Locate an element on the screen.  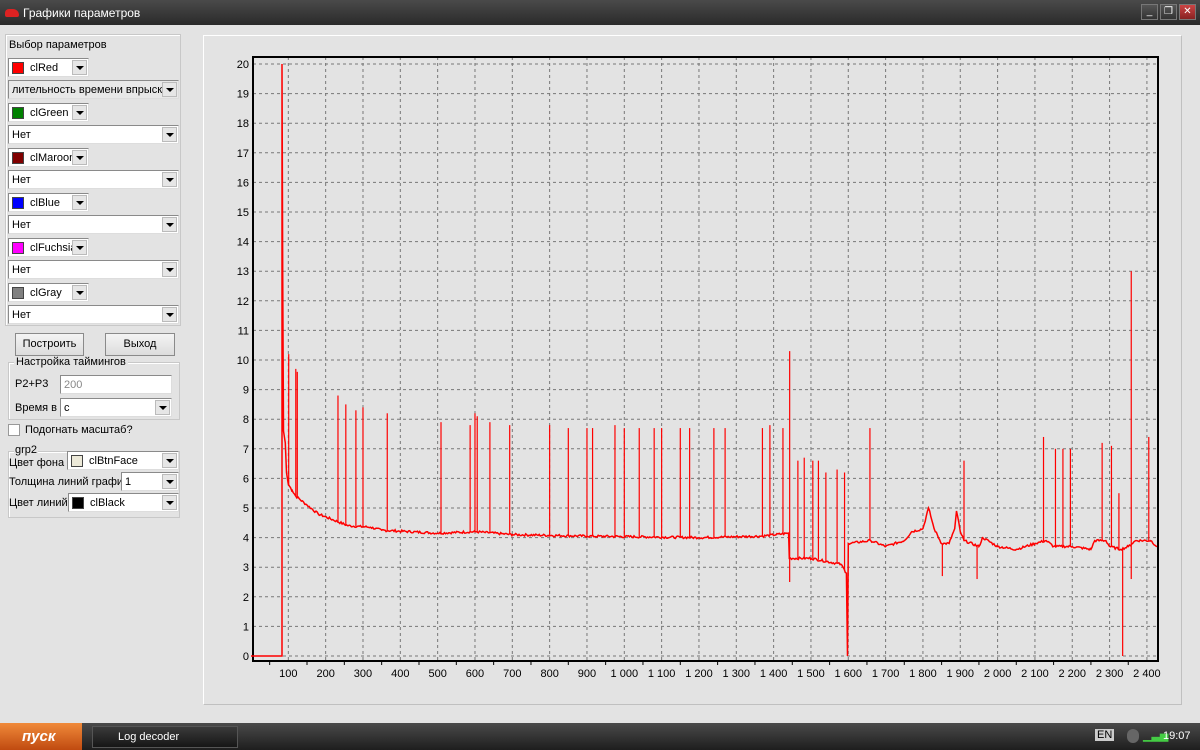
y-tick-label: 10 is located at coordinates (243, 361).